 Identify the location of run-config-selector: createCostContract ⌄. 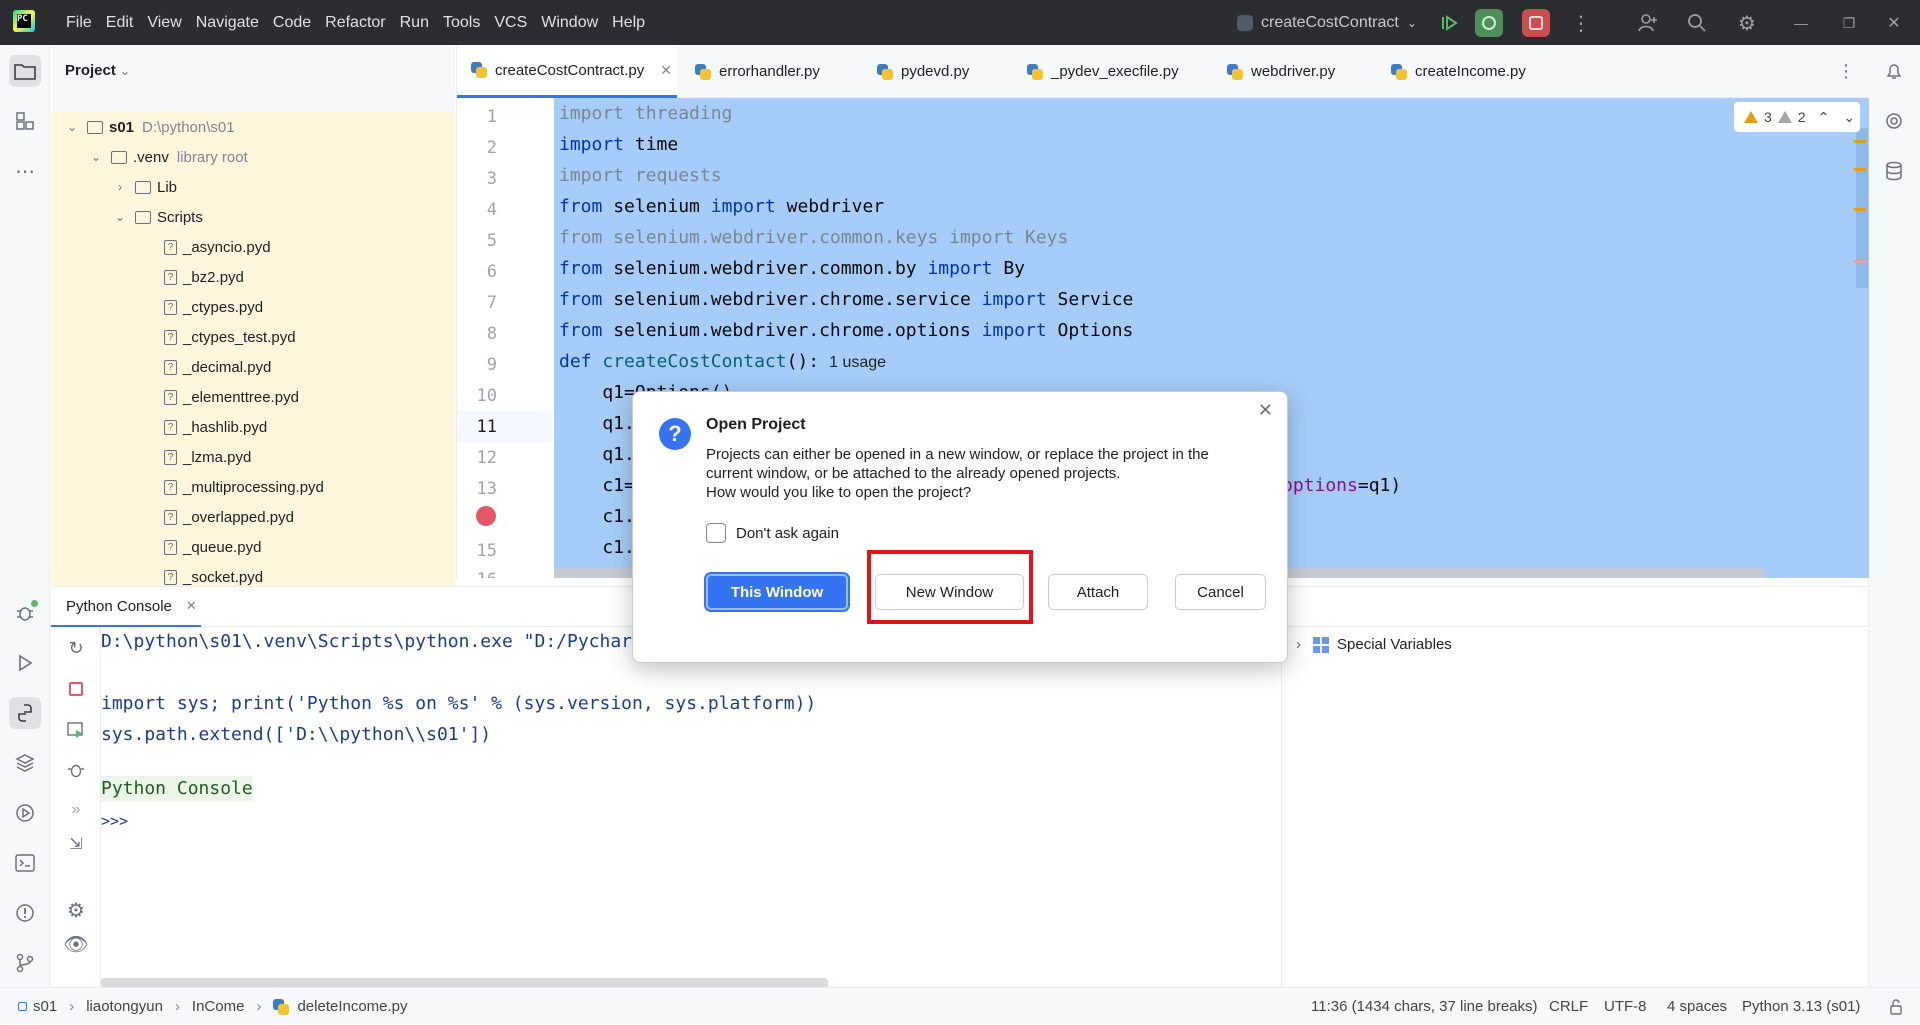
(1327, 22).